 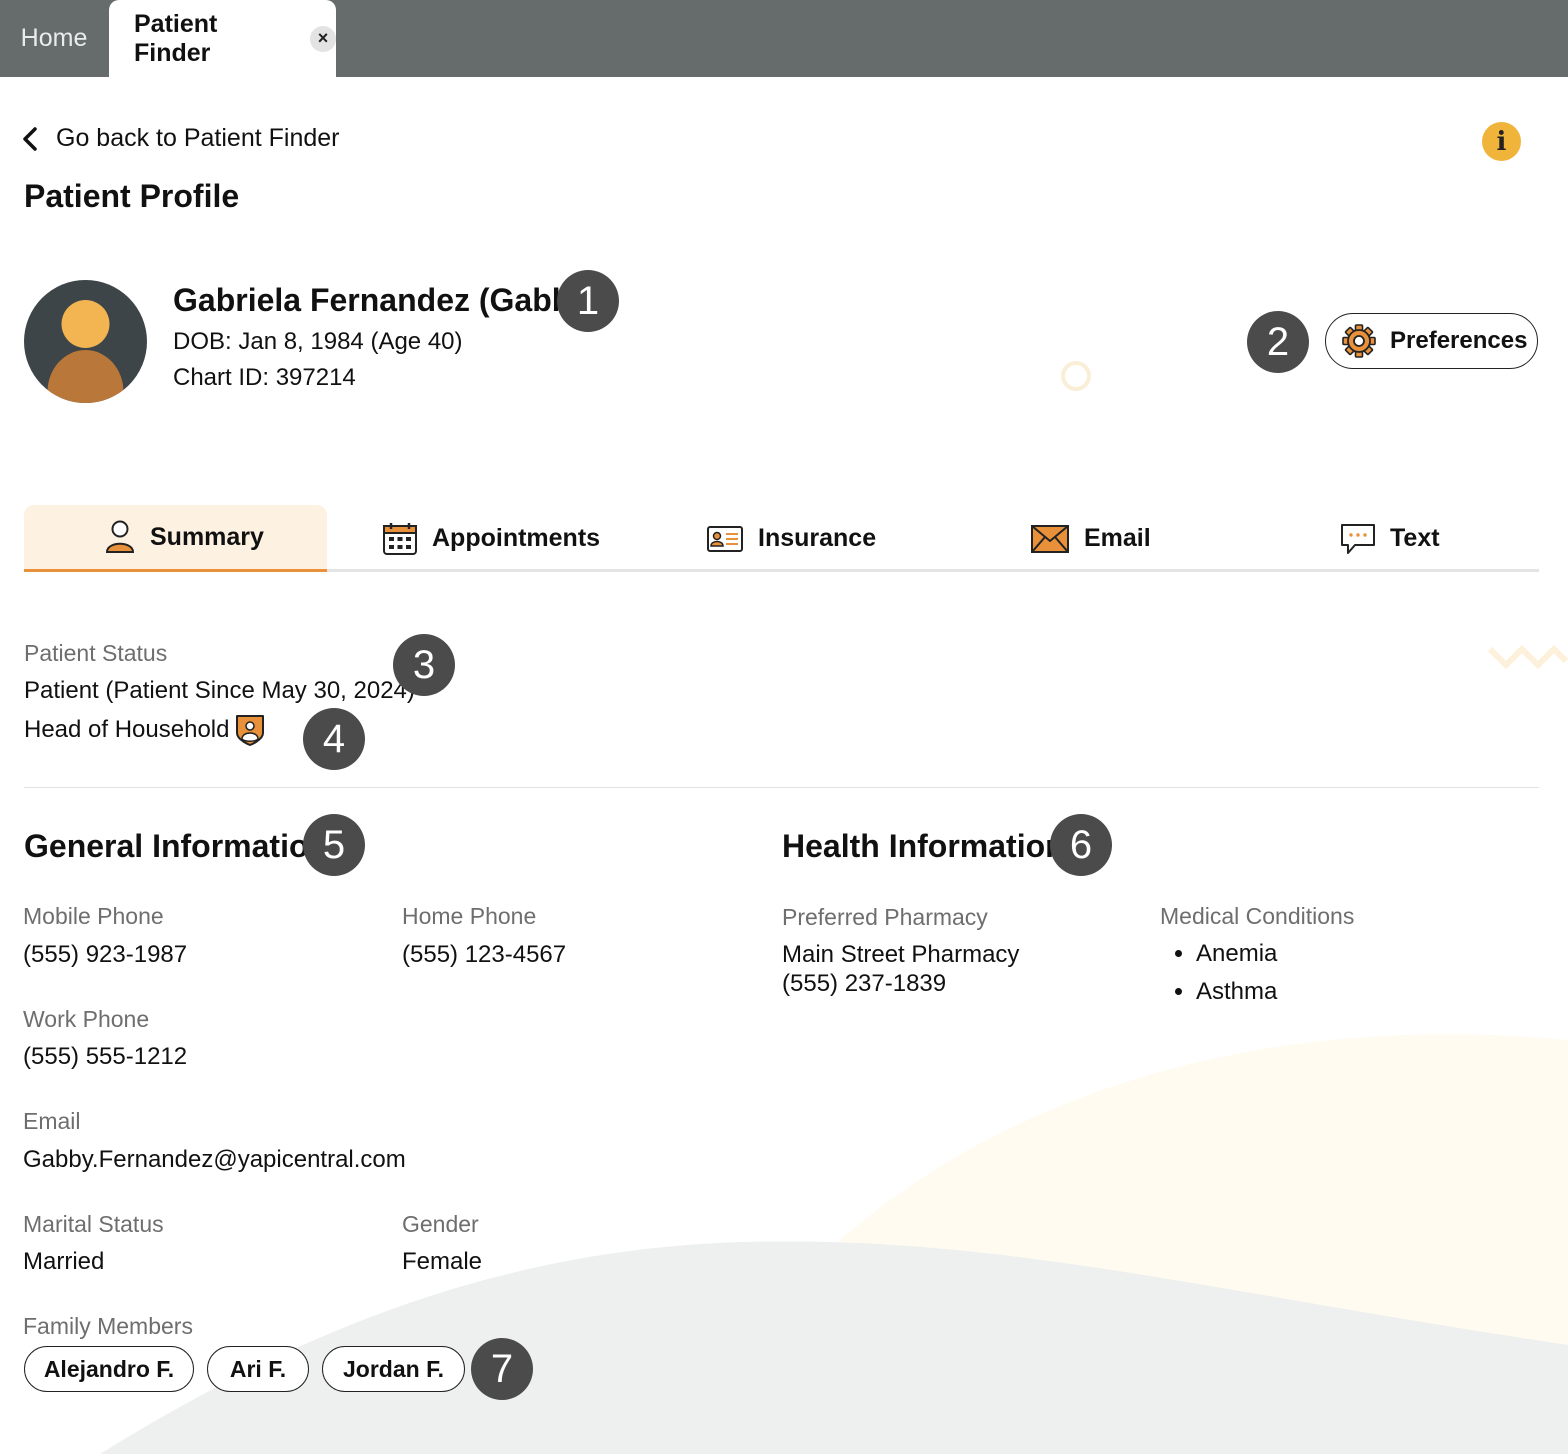 What do you see at coordinates (207, 536) in the screenshot?
I see `tab-summary-label: Summary` at bounding box center [207, 536].